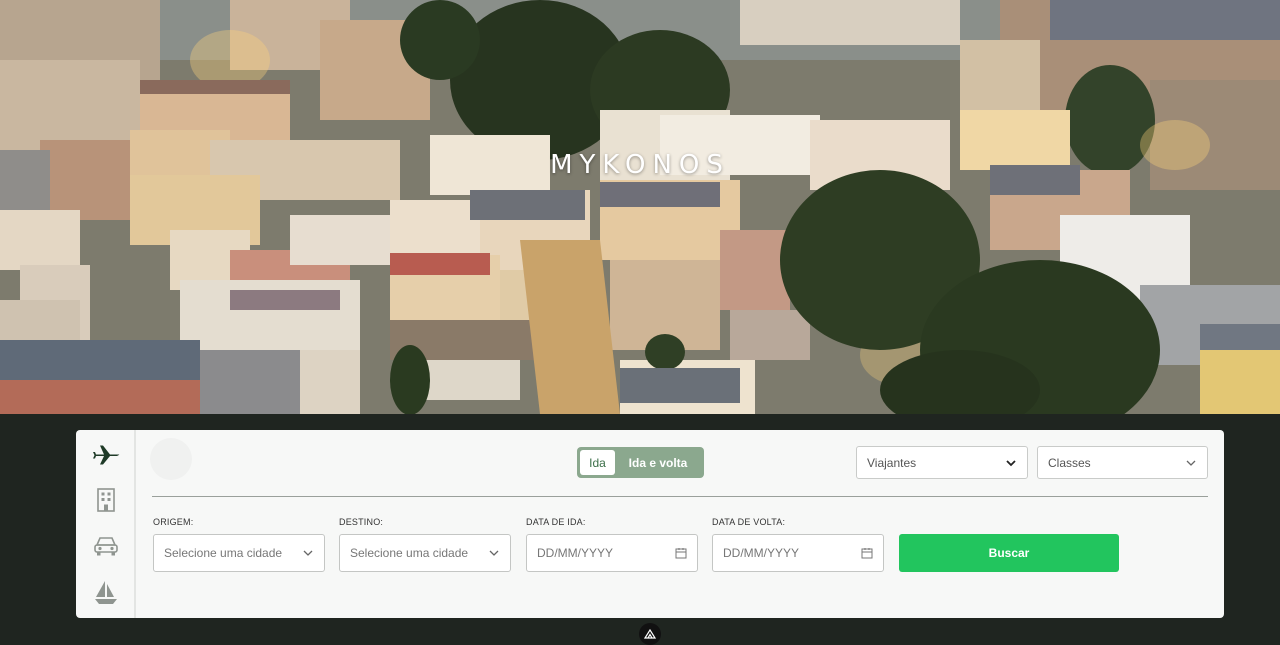 The width and height of the screenshot is (1280, 645). I want to click on airplane-icon, so click(106, 455).